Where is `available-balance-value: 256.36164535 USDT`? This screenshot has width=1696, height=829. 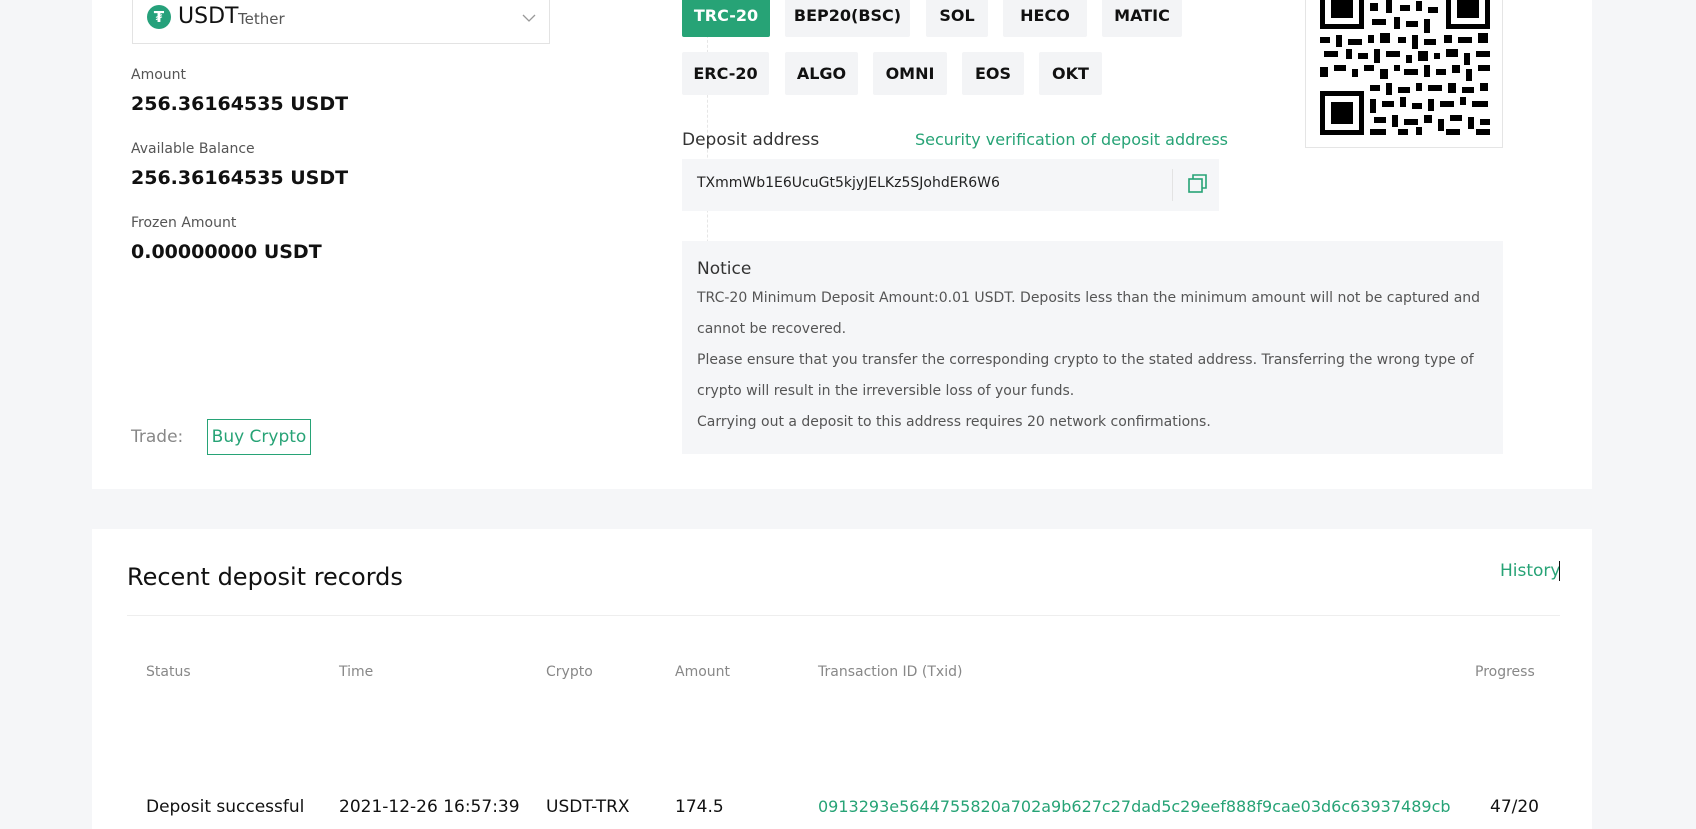 available-balance-value: 256.36164535 USDT is located at coordinates (240, 178).